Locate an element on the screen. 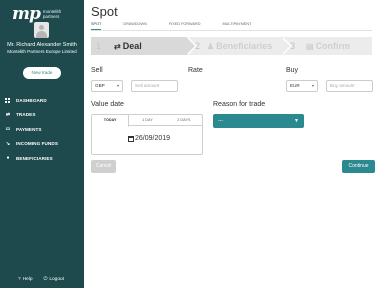 This screenshot has height=288, width=377. tab-multipayment: MULTIPAYMENT is located at coordinates (236, 25).